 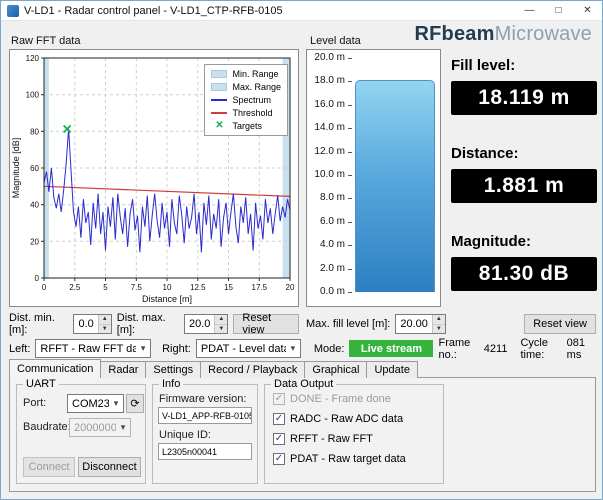 What do you see at coordinates (90, 403) in the screenshot?
I see `port-value: COM23` at bounding box center [90, 403].